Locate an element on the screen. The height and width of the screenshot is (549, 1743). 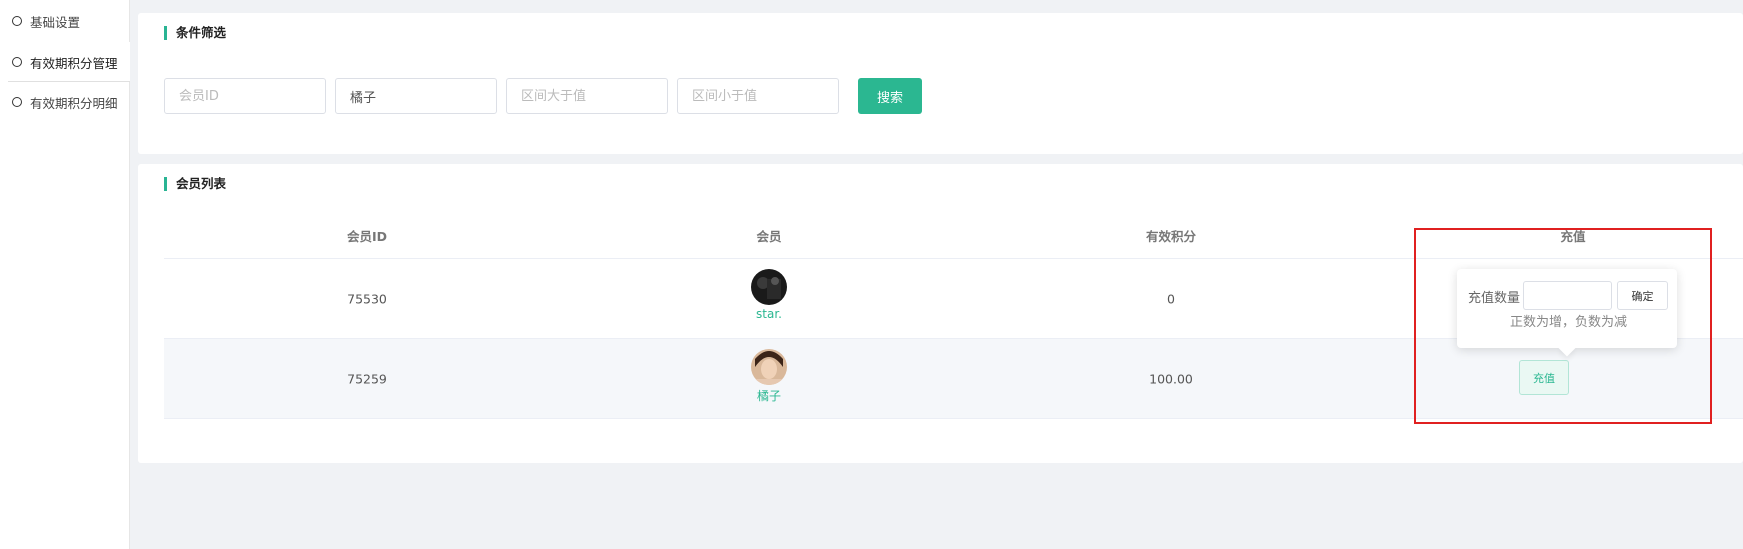
confirm-button: 确定 is located at coordinates (1642, 295).